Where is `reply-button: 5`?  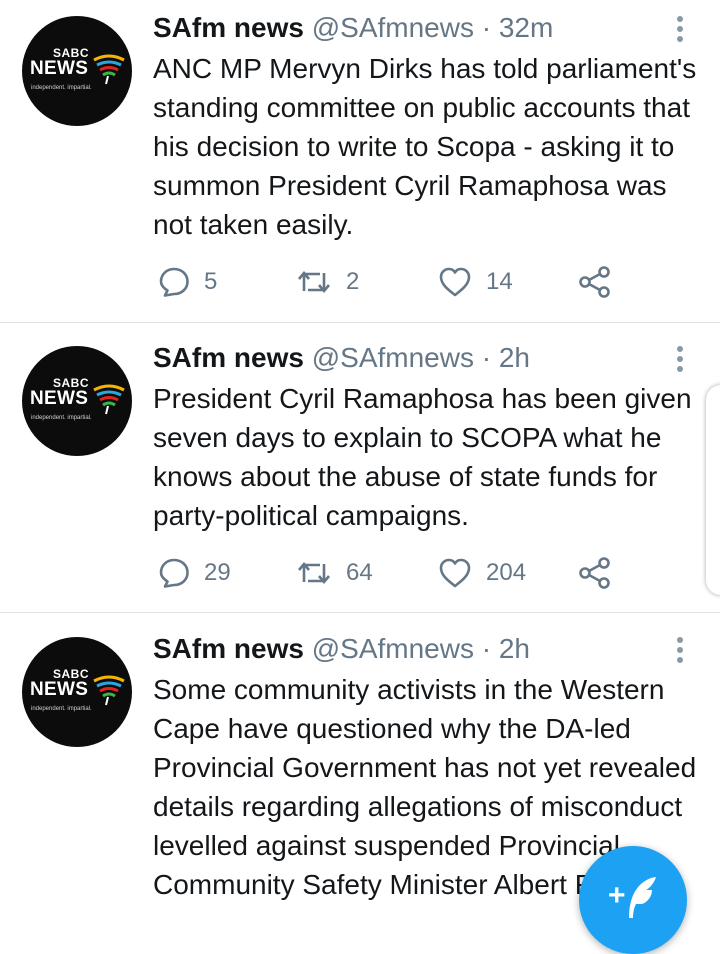
reply-button: 5 is located at coordinates (187, 282).